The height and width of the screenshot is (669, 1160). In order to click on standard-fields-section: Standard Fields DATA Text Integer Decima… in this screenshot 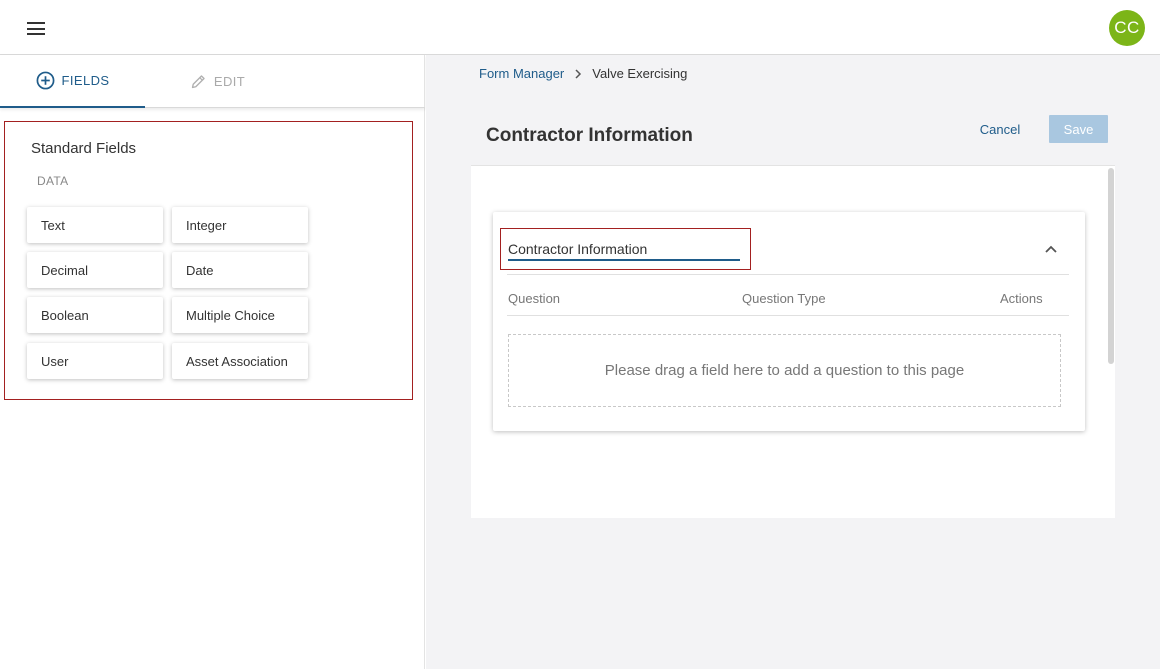, I will do `click(208, 260)`.